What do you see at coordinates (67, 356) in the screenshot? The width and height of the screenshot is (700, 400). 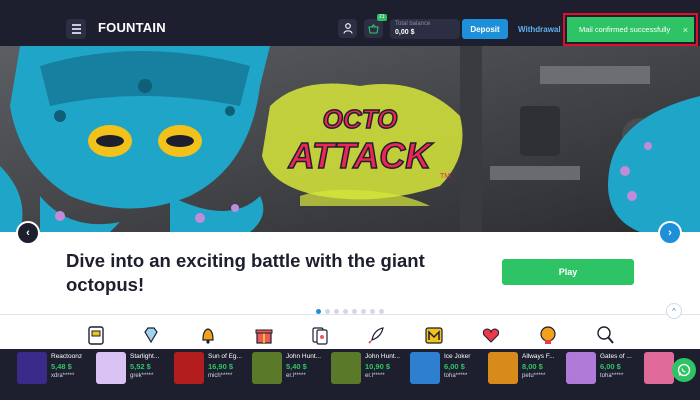 I see `winner-game-name: Reactoonz` at bounding box center [67, 356].